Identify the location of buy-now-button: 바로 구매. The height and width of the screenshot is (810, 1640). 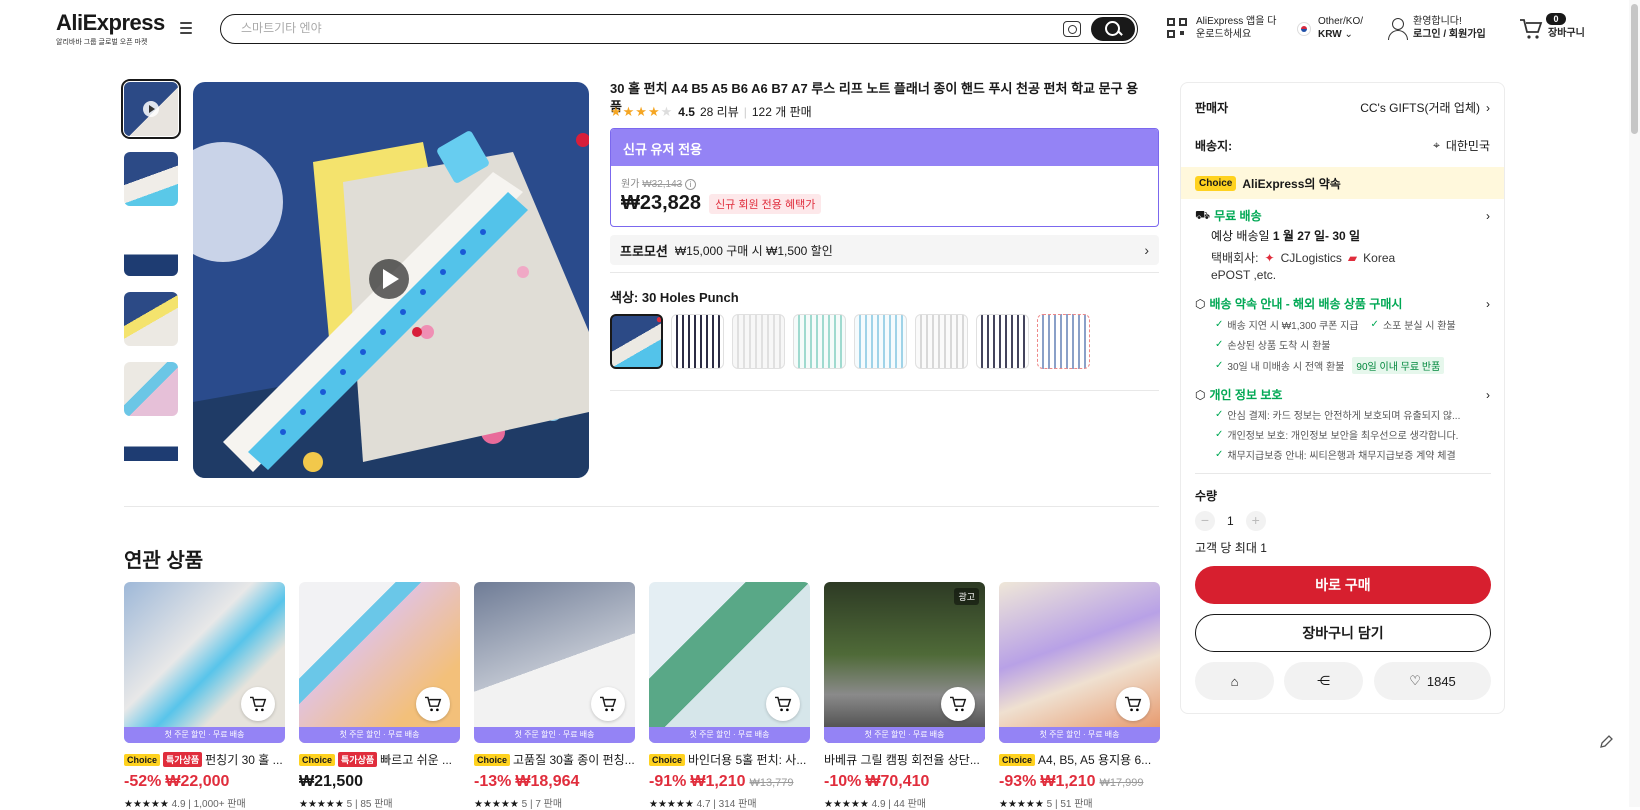
(1343, 585).